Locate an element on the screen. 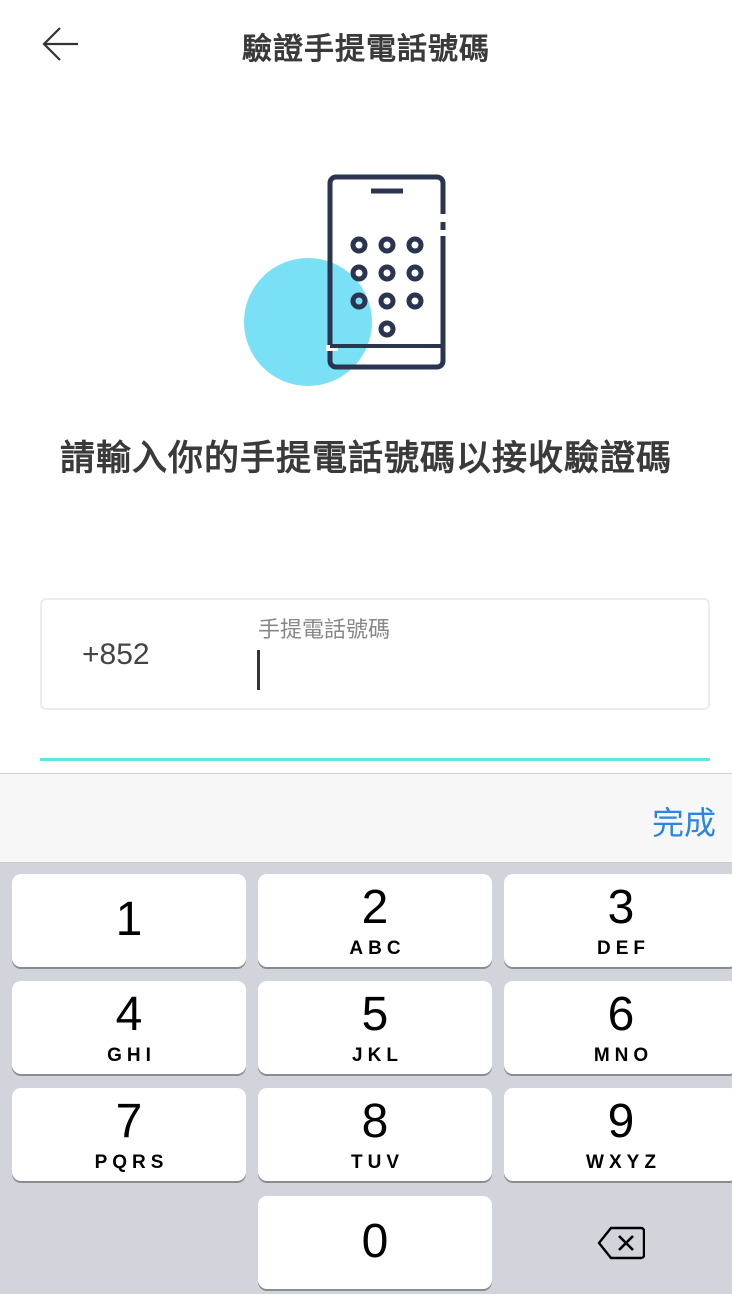  backspace-icon is located at coordinates (621, 1242).